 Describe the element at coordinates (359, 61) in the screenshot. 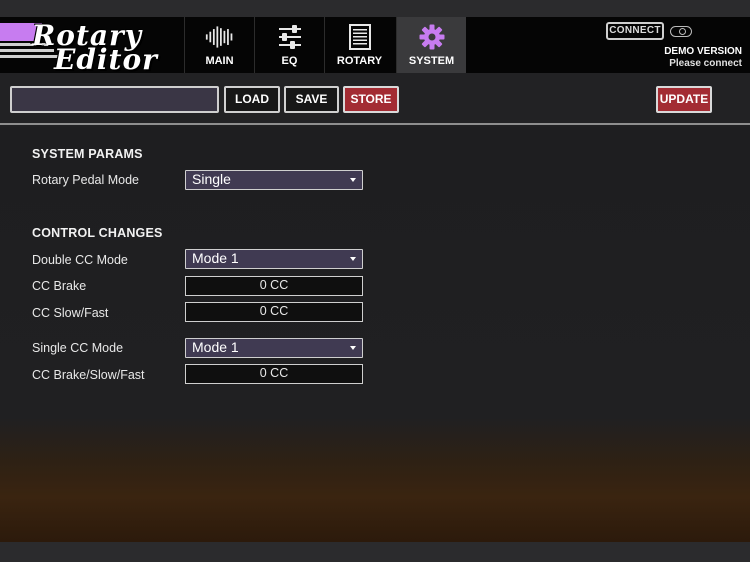

I see `tab-label: ROTARY` at that location.